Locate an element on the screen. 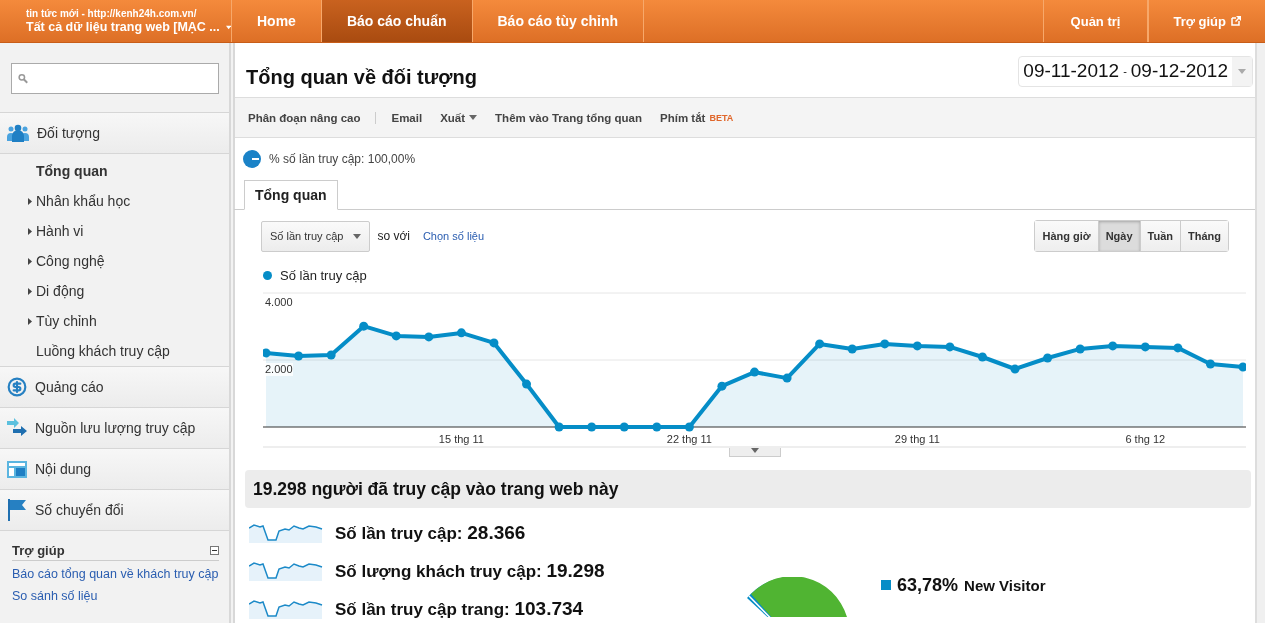 This screenshot has height=623, width=1265. collapse-icon is located at coordinates (214, 550).